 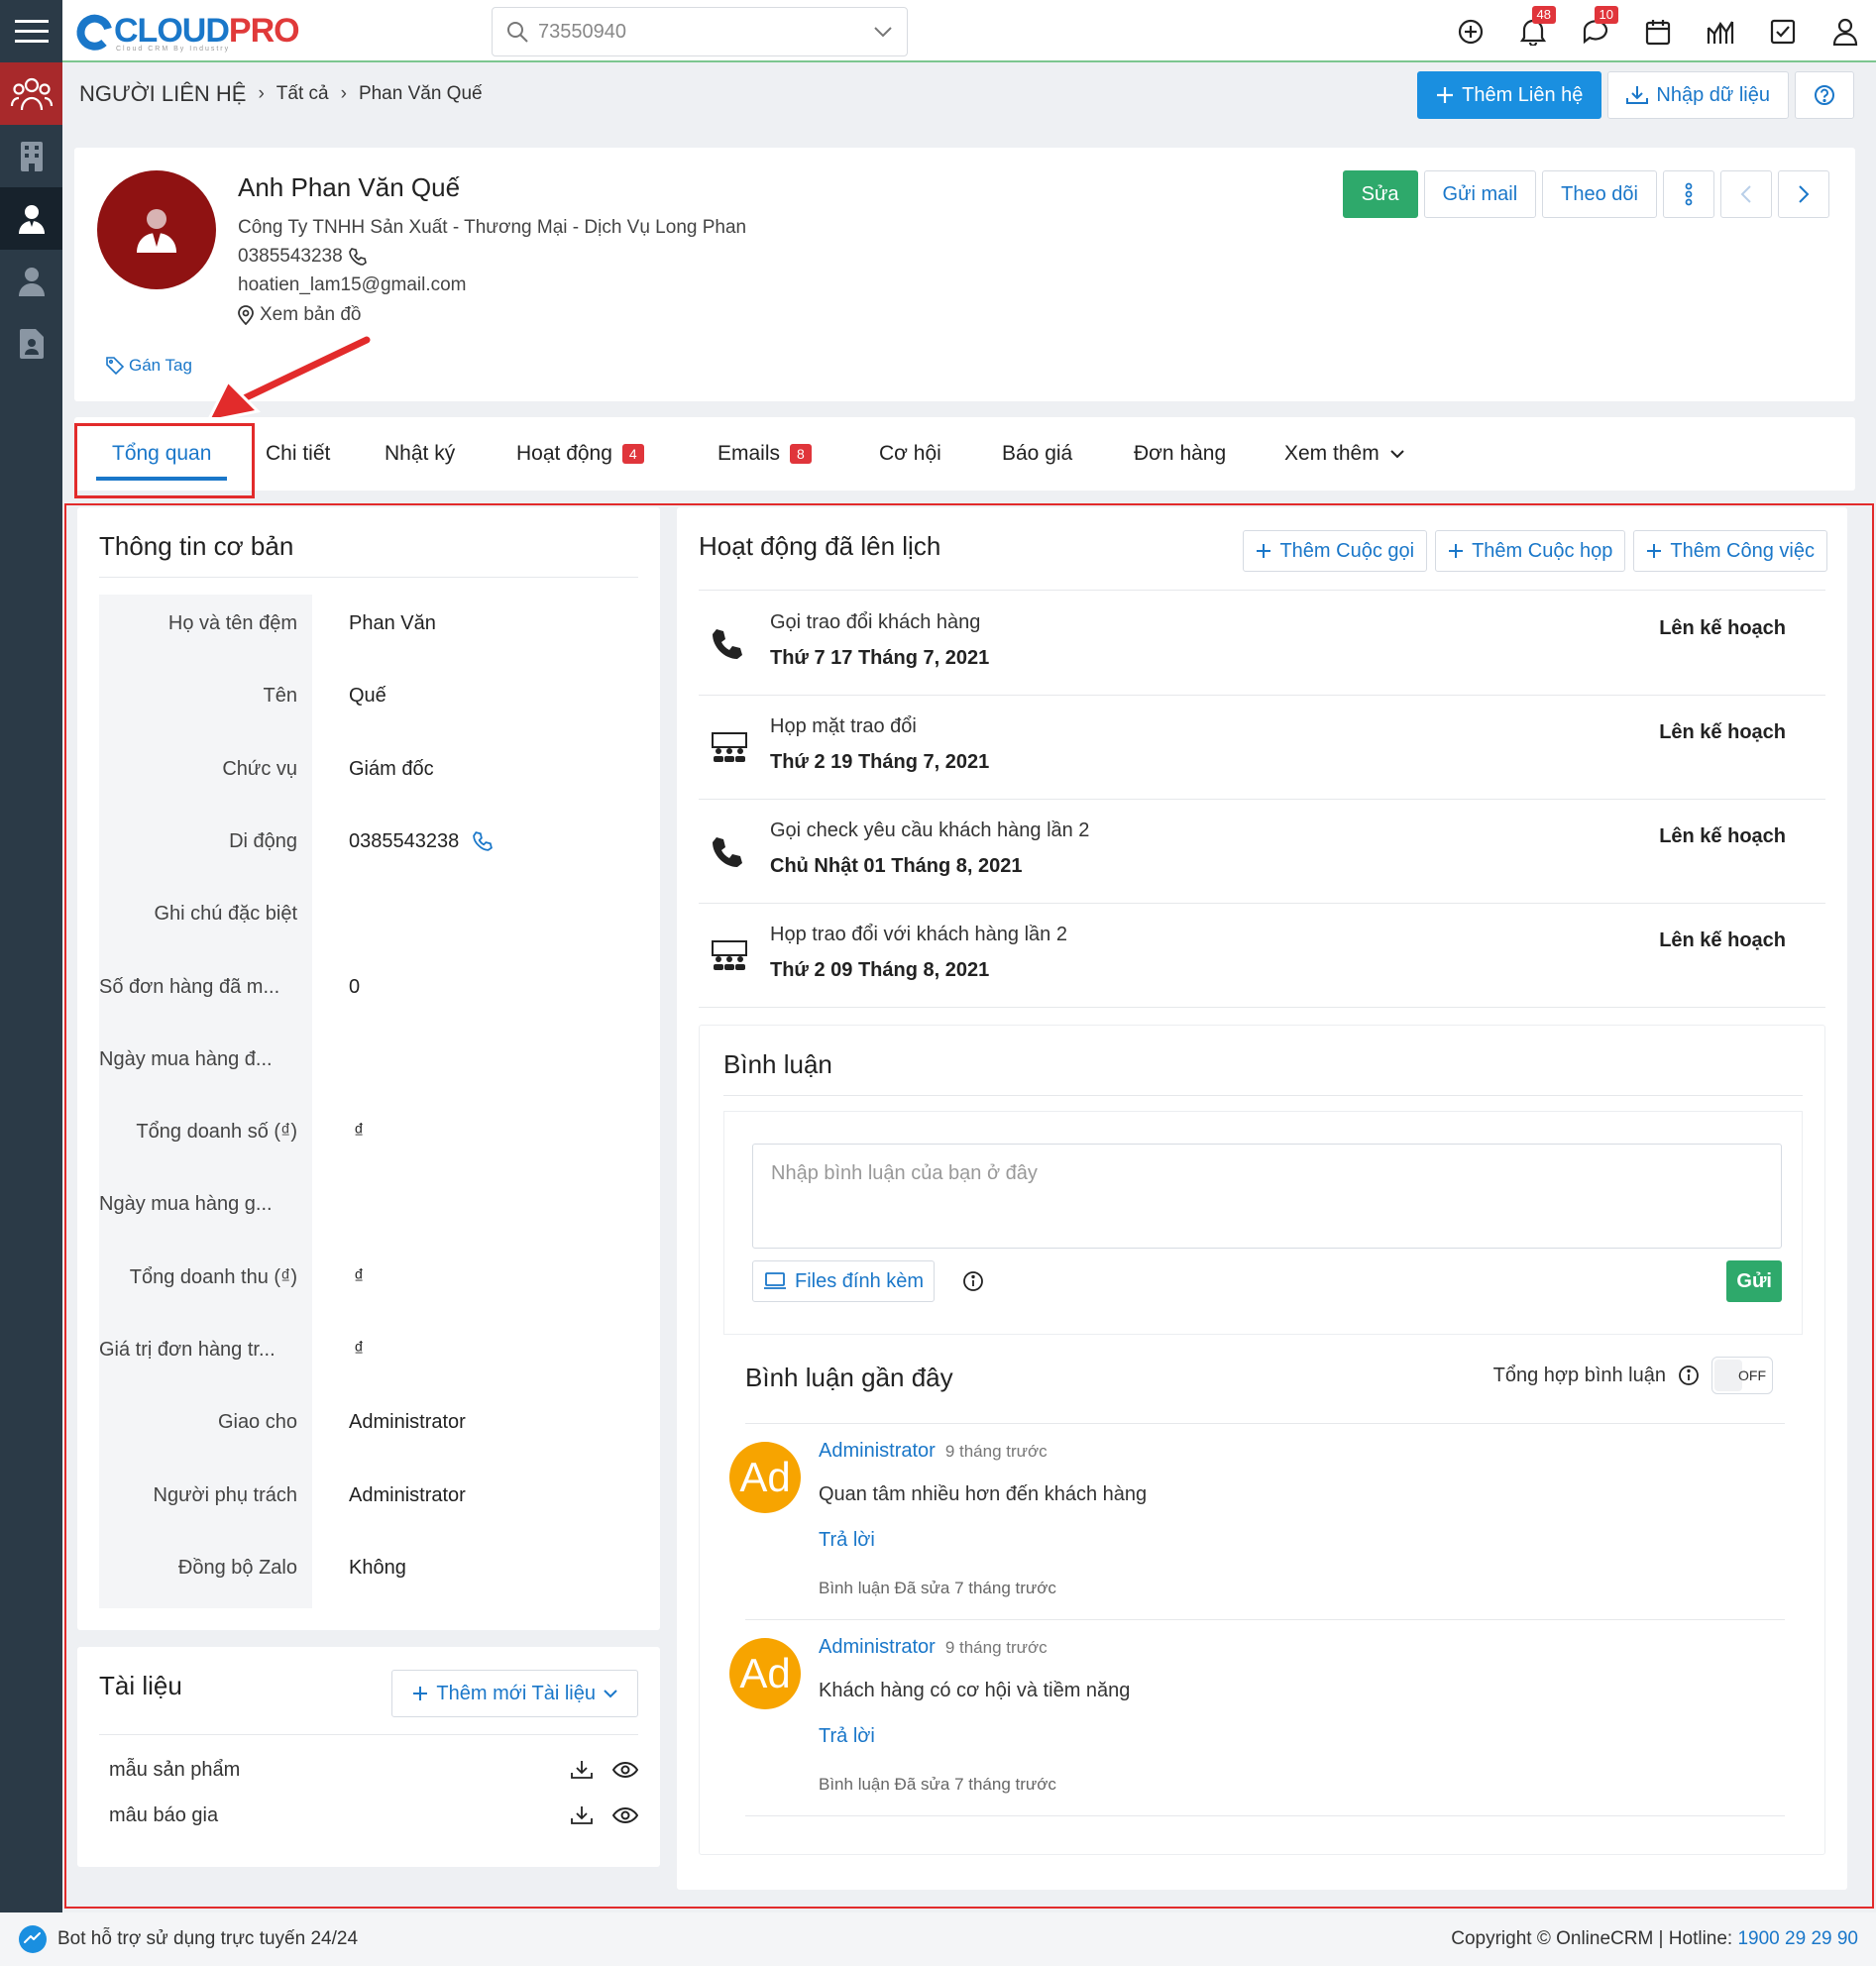 What do you see at coordinates (1532, 31) in the screenshot?
I see `notifications-button: 48` at bounding box center [1532, 31].